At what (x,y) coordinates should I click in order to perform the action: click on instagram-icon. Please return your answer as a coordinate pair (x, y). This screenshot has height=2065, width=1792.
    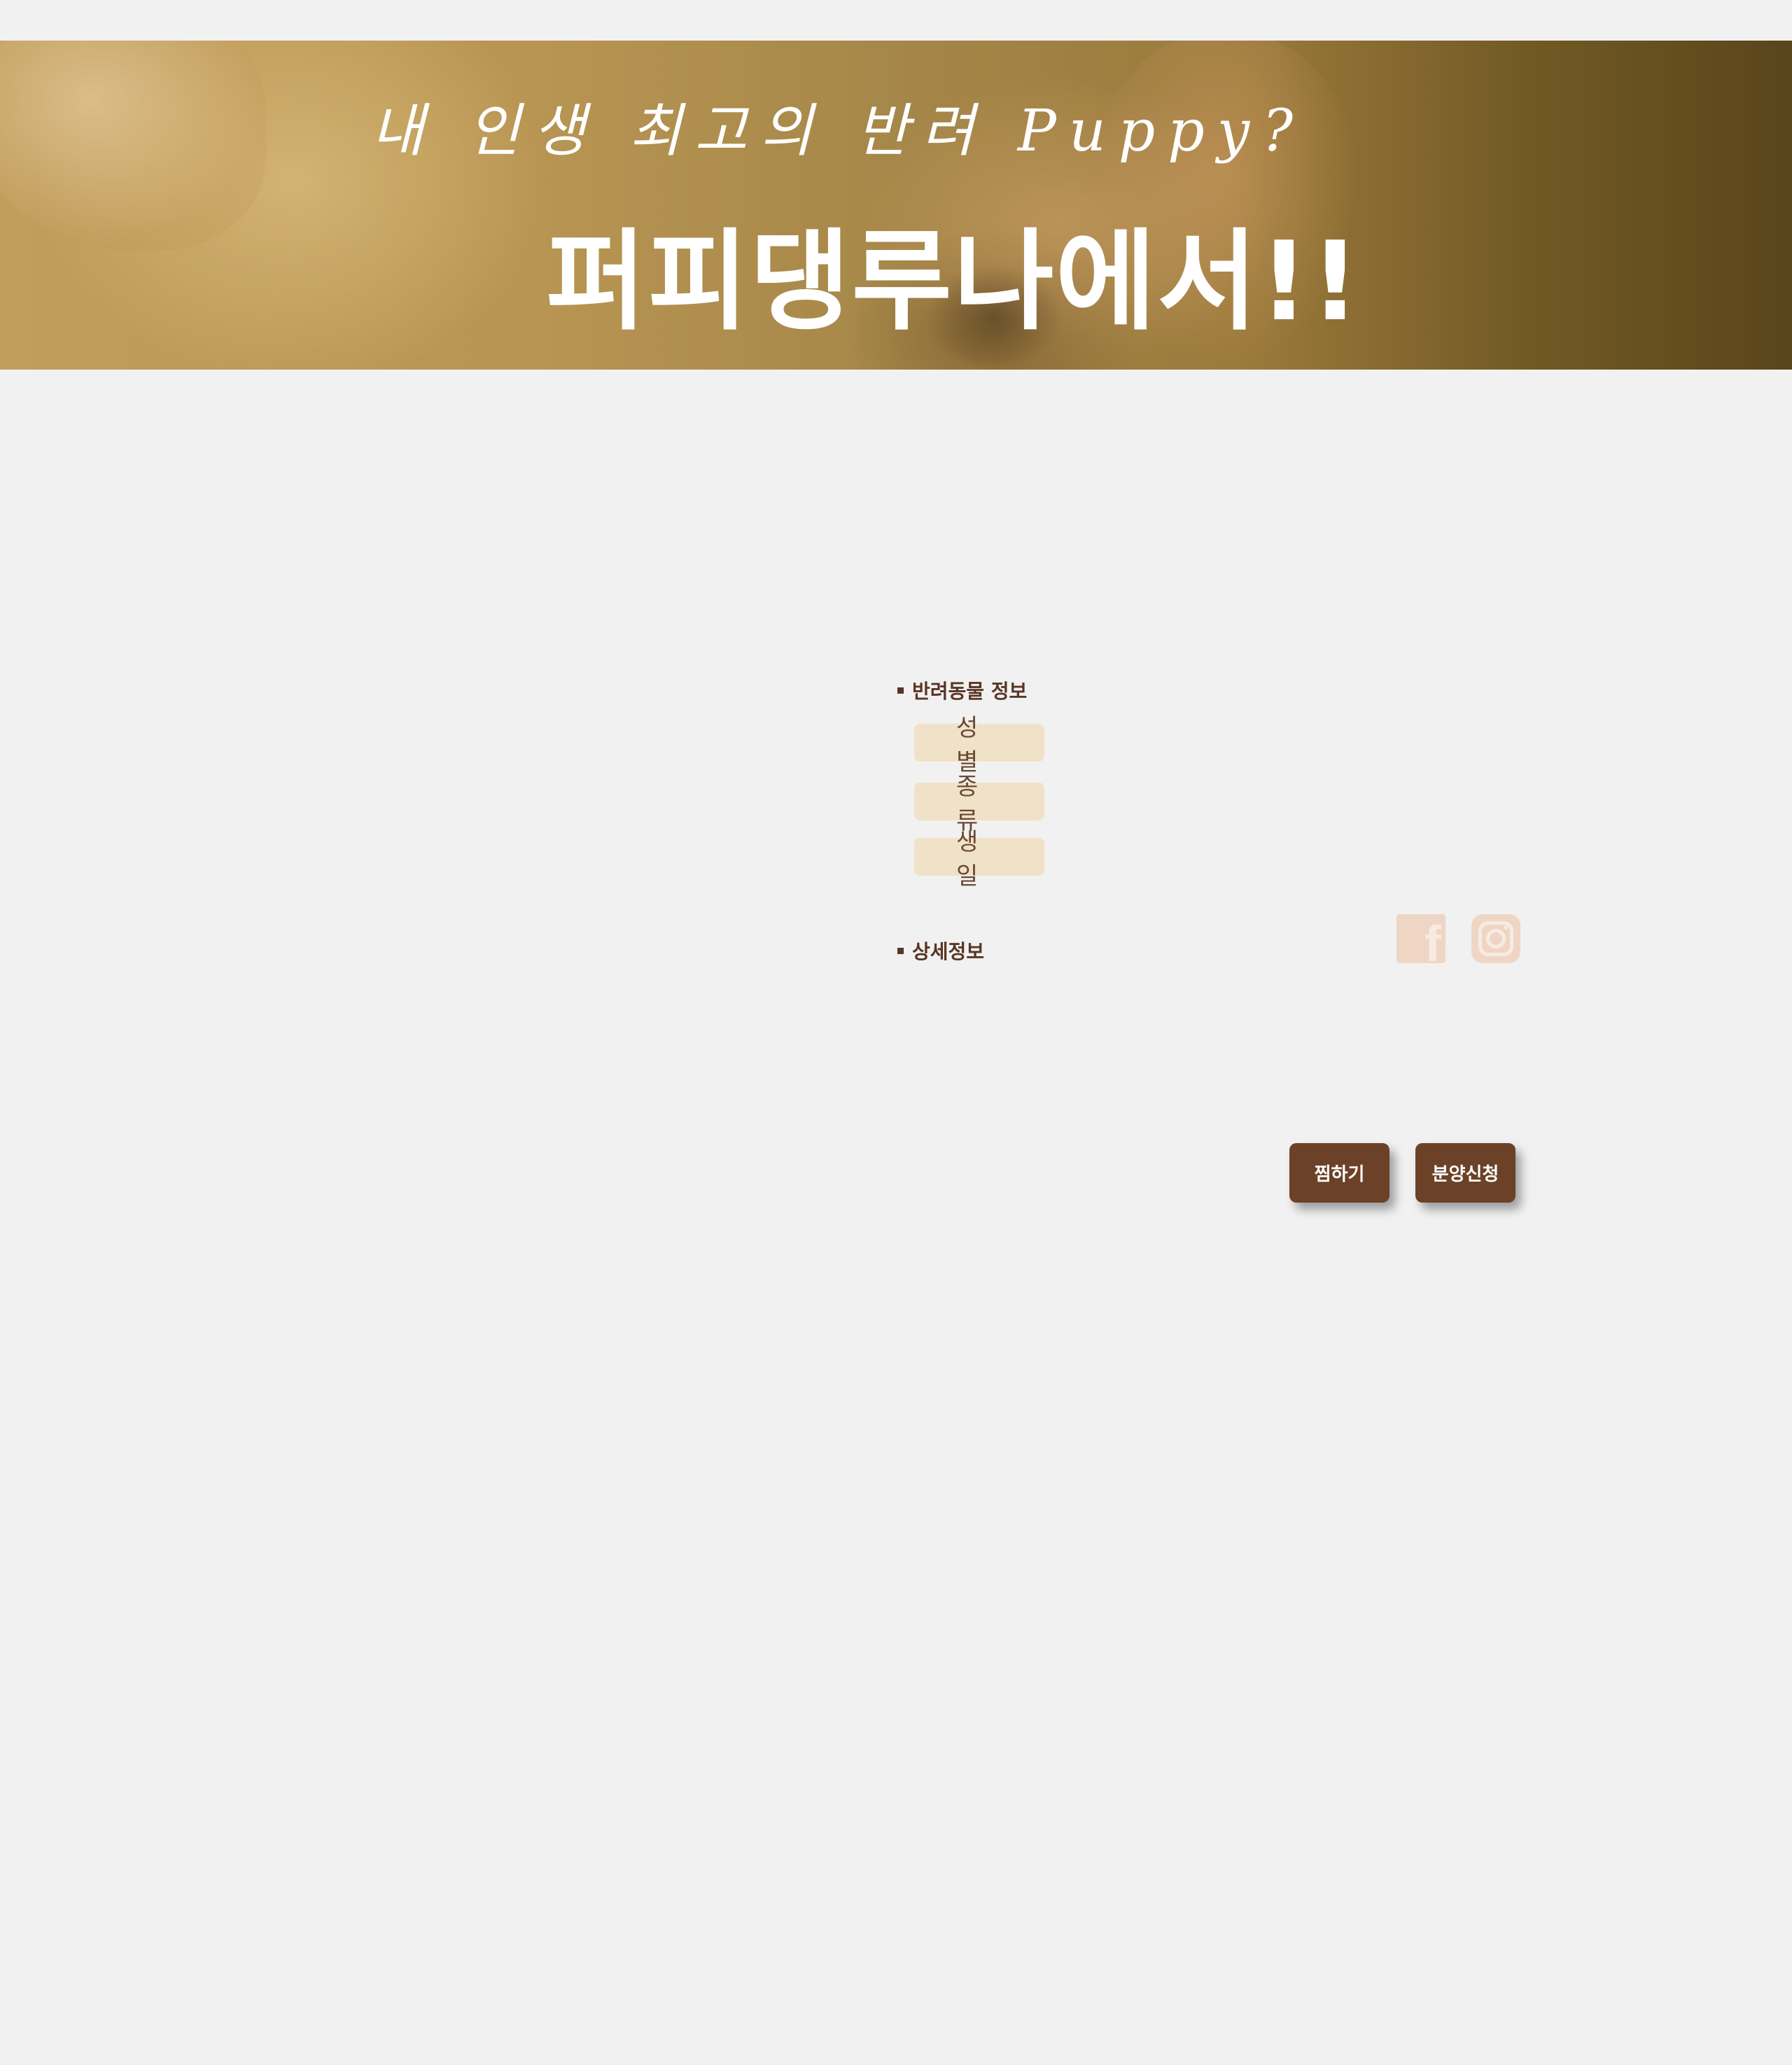
    Looking at the image, I should click on (1495, 938).